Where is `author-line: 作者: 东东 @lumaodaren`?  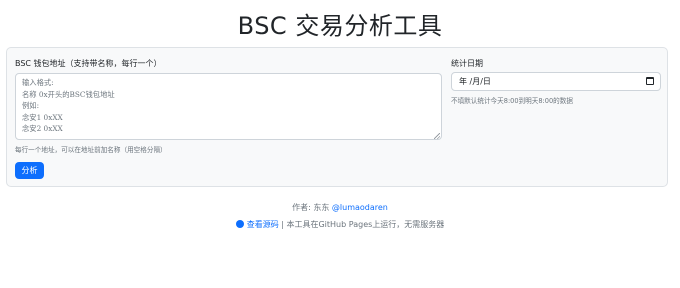 author-line: 作者: 东东 @lumaodaren is located at coordinates (340, 207).